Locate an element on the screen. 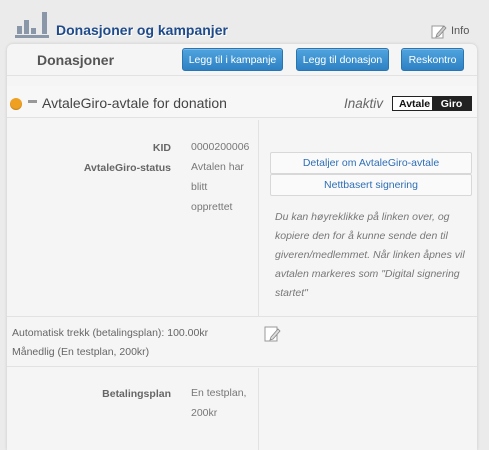 The height and width of the screenshot is (450, 489). minus-icon is located at coordinates (32, 101).